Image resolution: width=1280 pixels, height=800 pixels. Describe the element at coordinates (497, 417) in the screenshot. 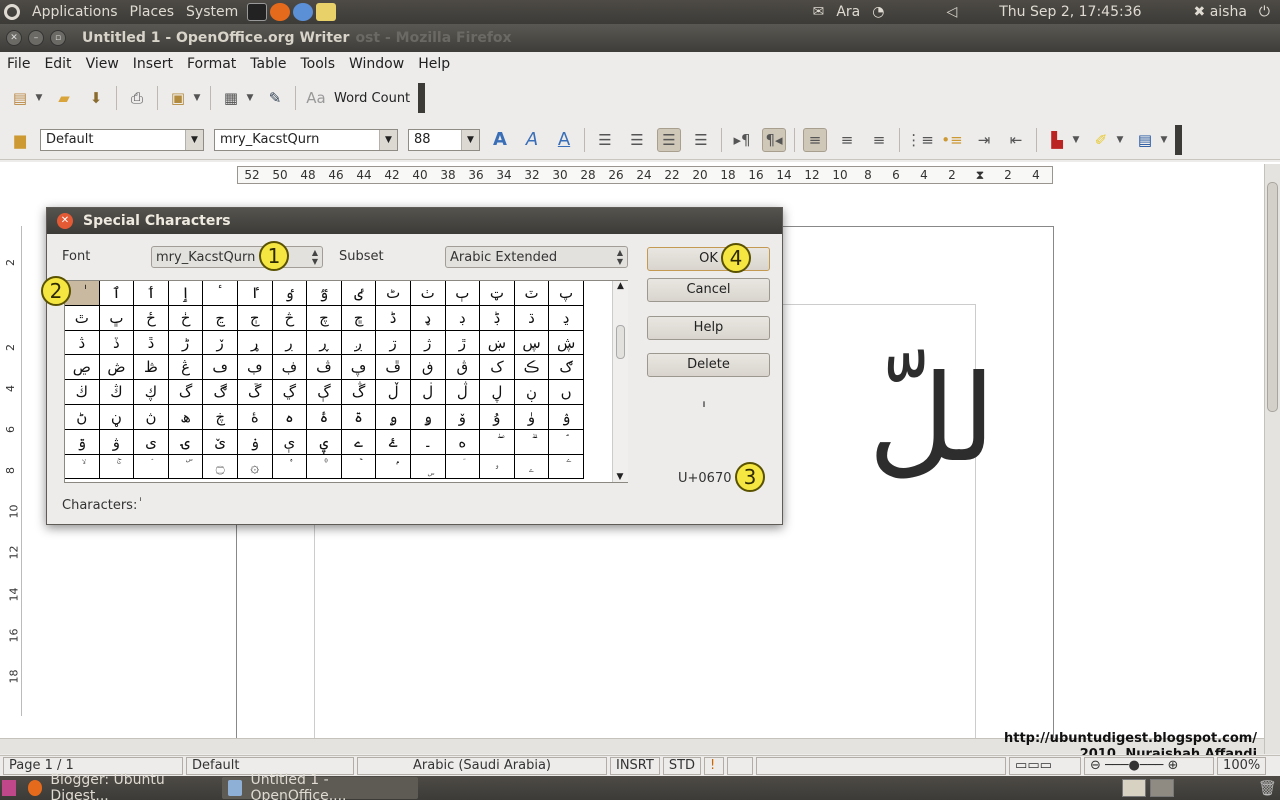

I see `character-cell: ۇ` at that location.